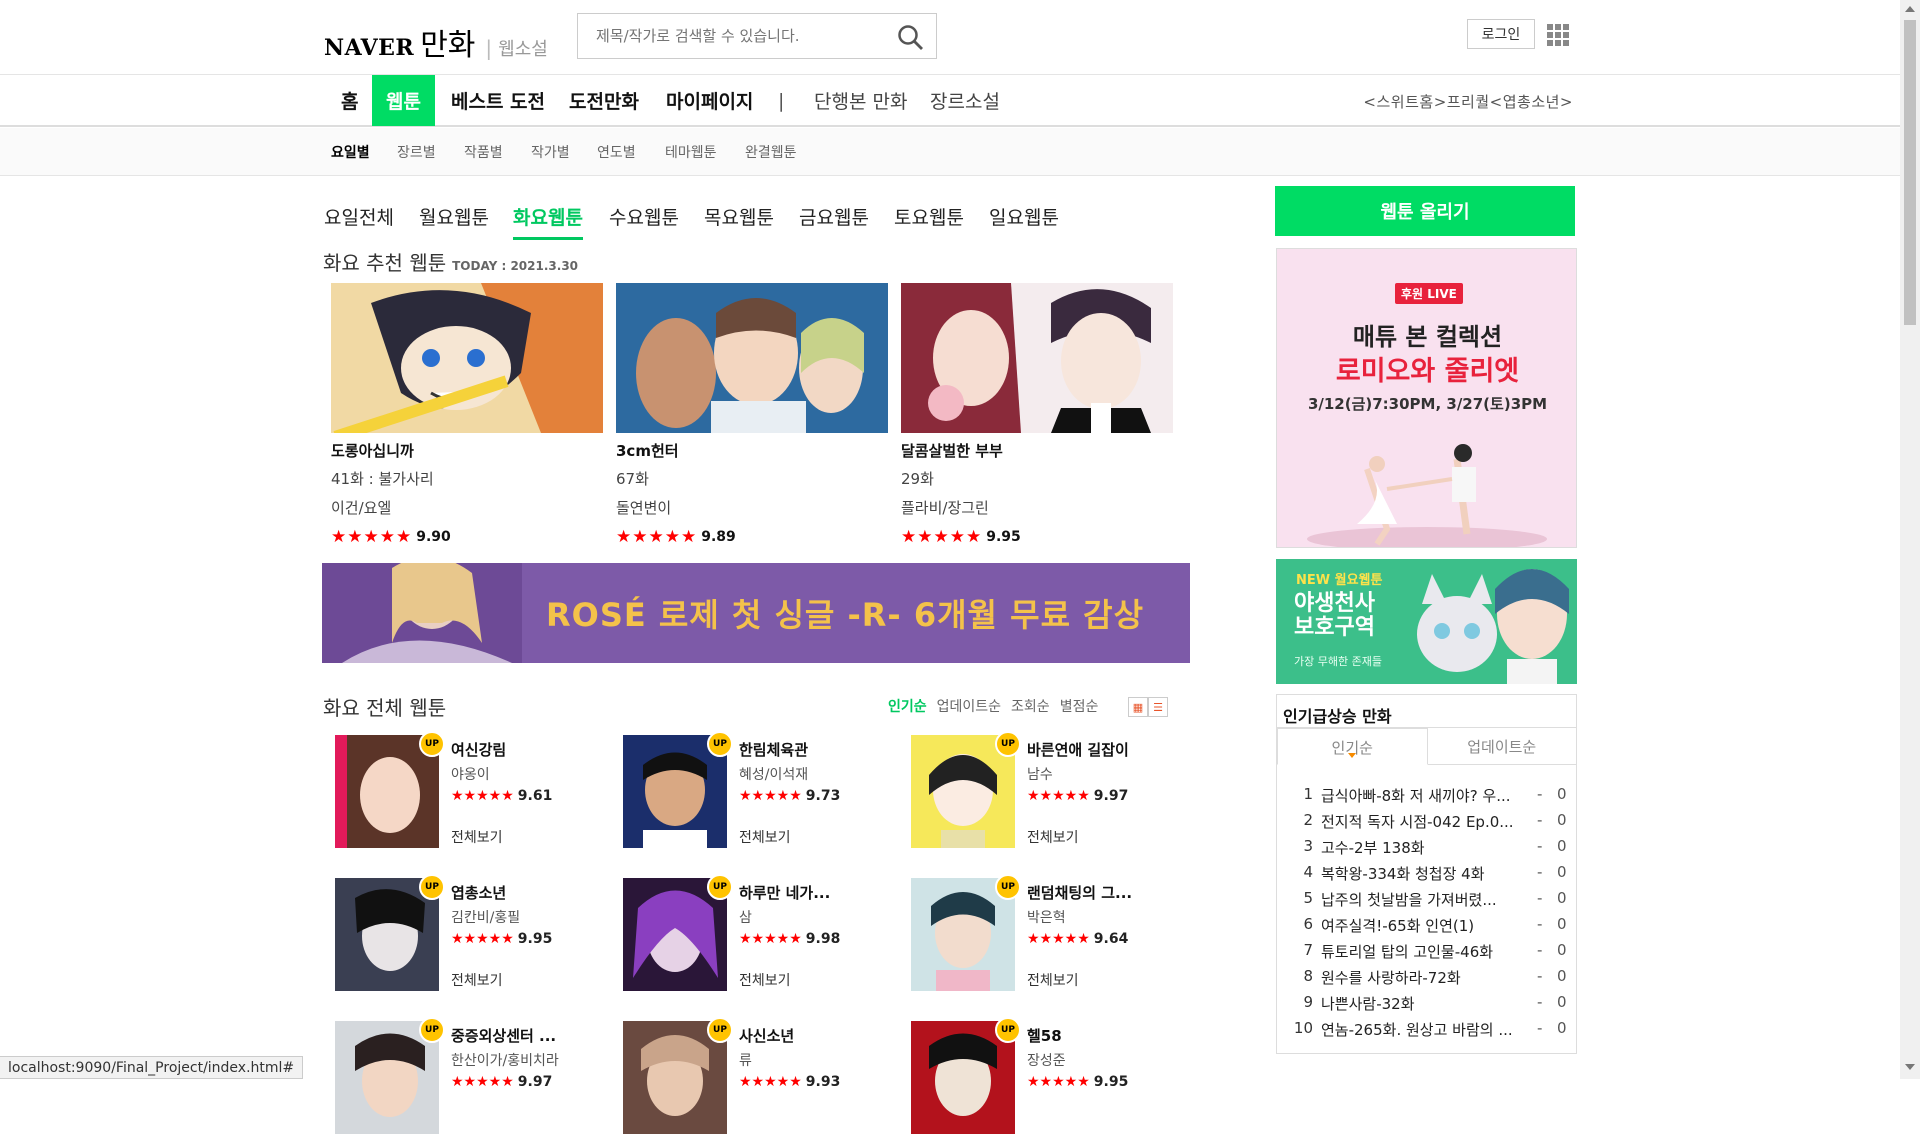 The height and width of the screenshot is (1141, 1920). I want to click on subnav-genre: 장르별, so click(416, 152).